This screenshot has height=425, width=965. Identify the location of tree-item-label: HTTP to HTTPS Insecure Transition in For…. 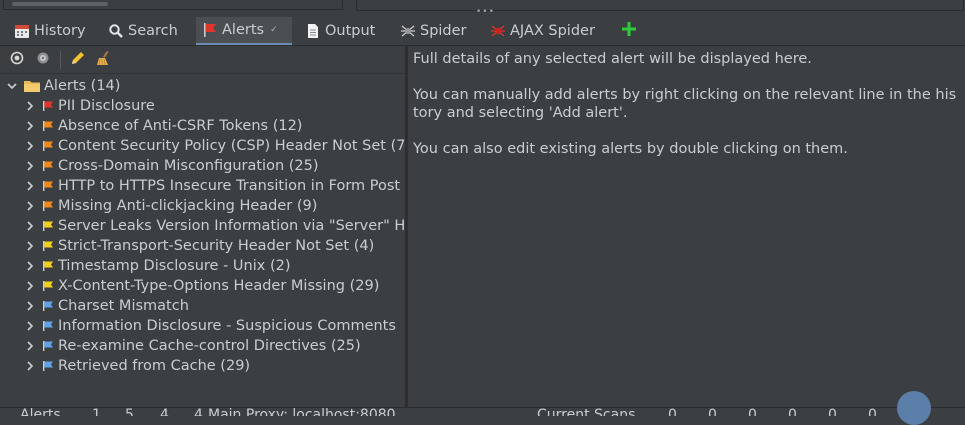
(229, 186).